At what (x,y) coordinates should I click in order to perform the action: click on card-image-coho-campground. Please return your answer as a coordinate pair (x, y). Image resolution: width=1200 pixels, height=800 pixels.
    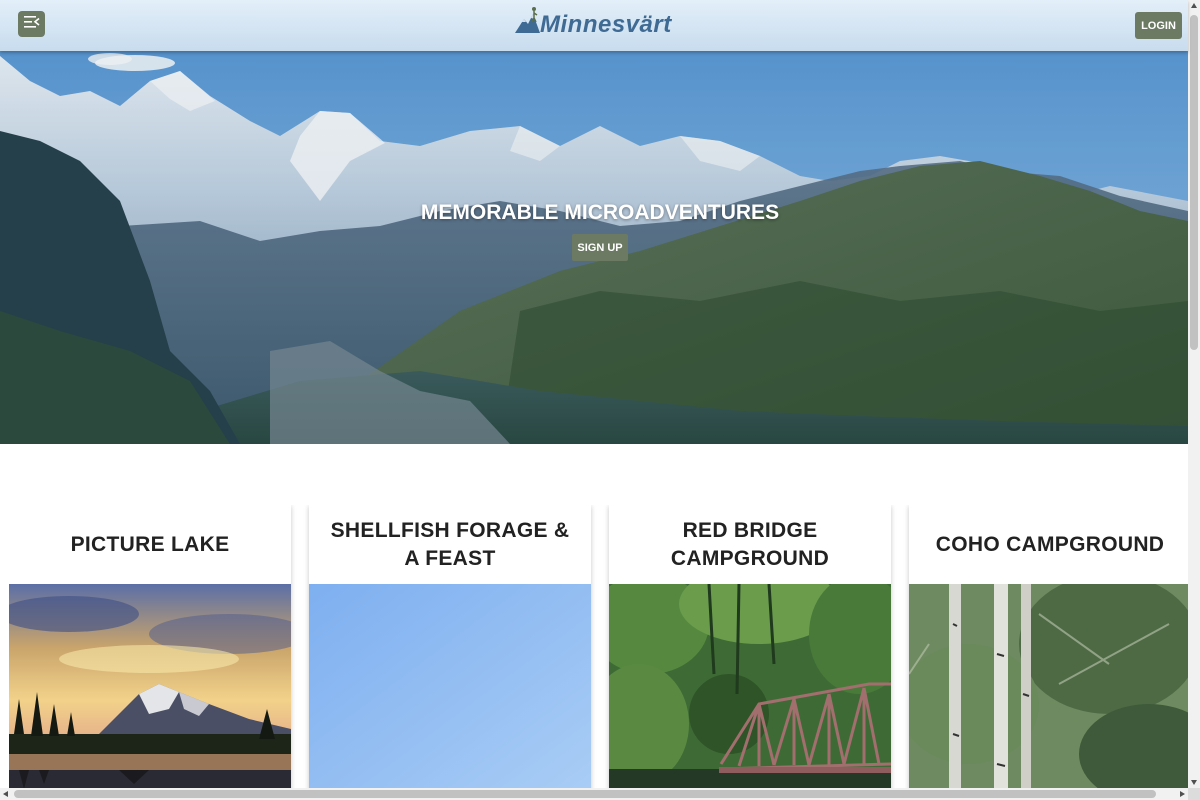
    Looking at the image, I should click on (1048, 686).